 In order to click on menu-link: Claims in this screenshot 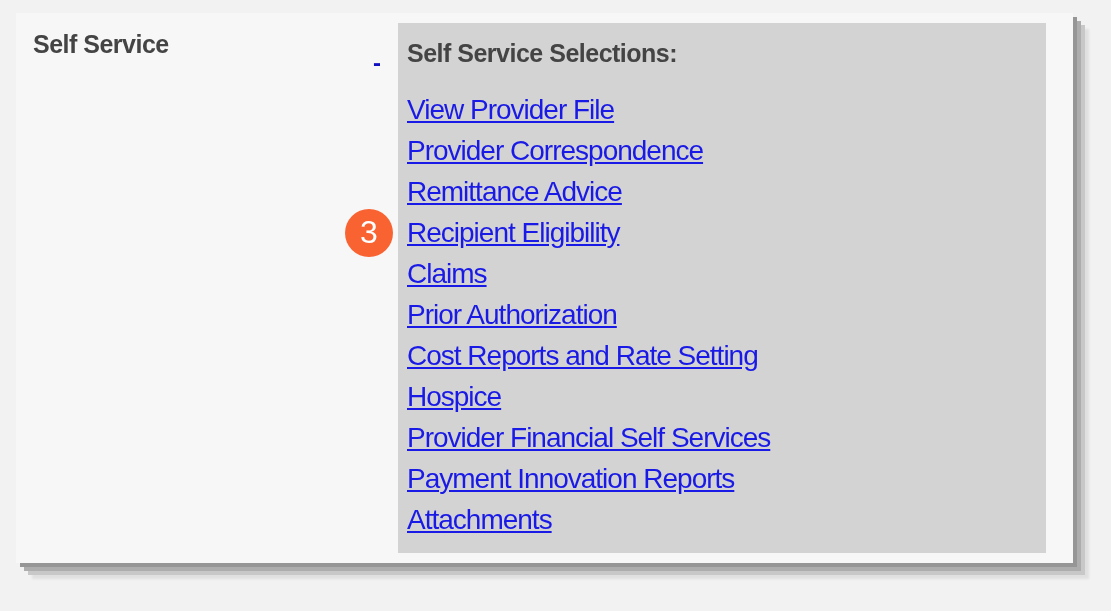, I will do `click(447, 273)`.